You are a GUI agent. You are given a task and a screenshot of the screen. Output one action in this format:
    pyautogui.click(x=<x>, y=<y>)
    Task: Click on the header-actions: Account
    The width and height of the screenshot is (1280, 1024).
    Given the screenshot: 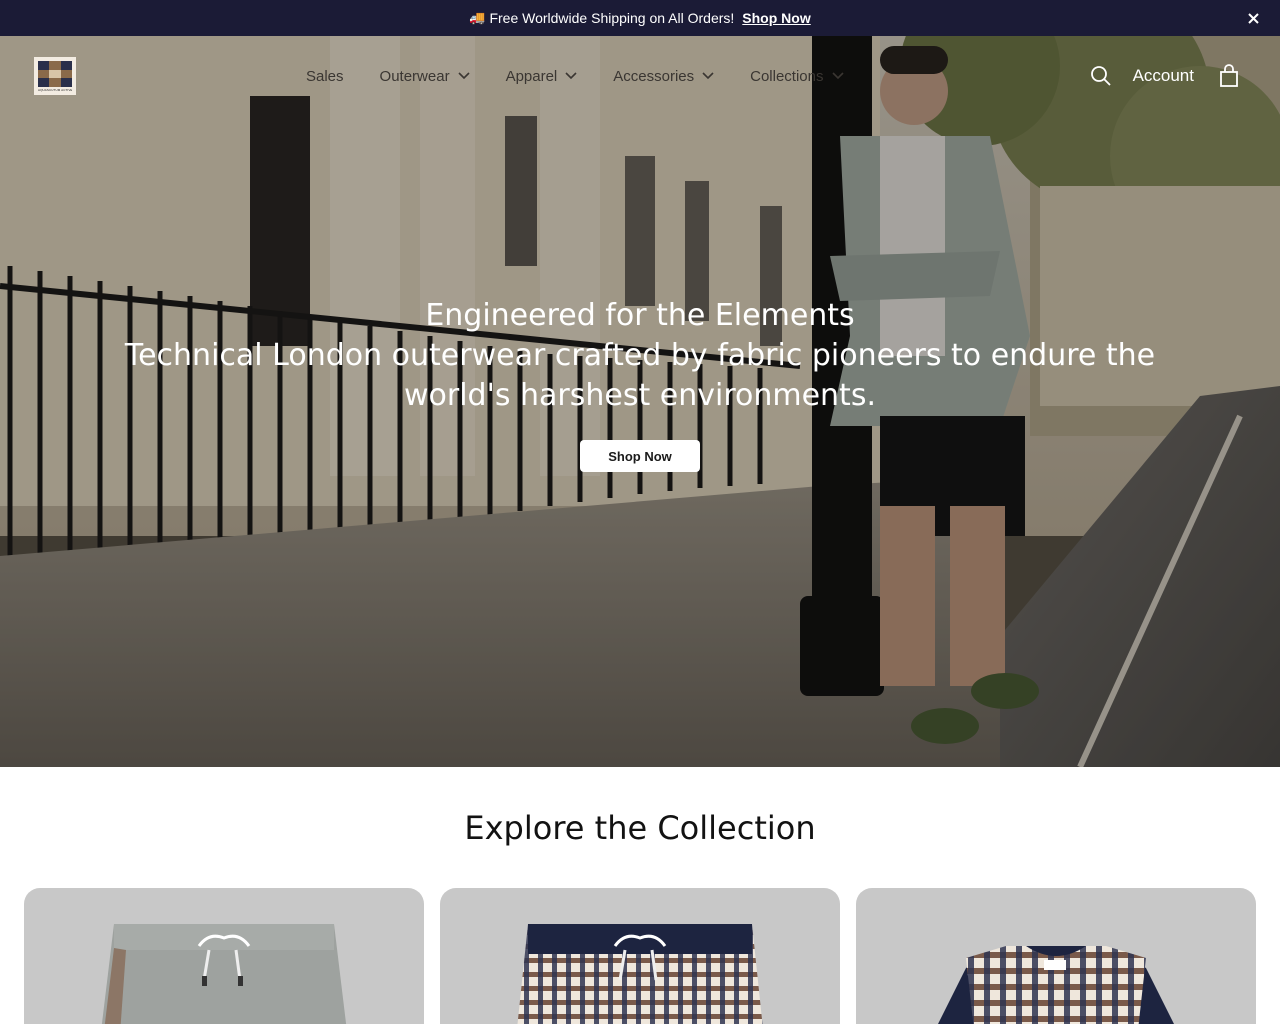 What is the action you would take?
    pyautogui.click(x=1164, y=76)
    